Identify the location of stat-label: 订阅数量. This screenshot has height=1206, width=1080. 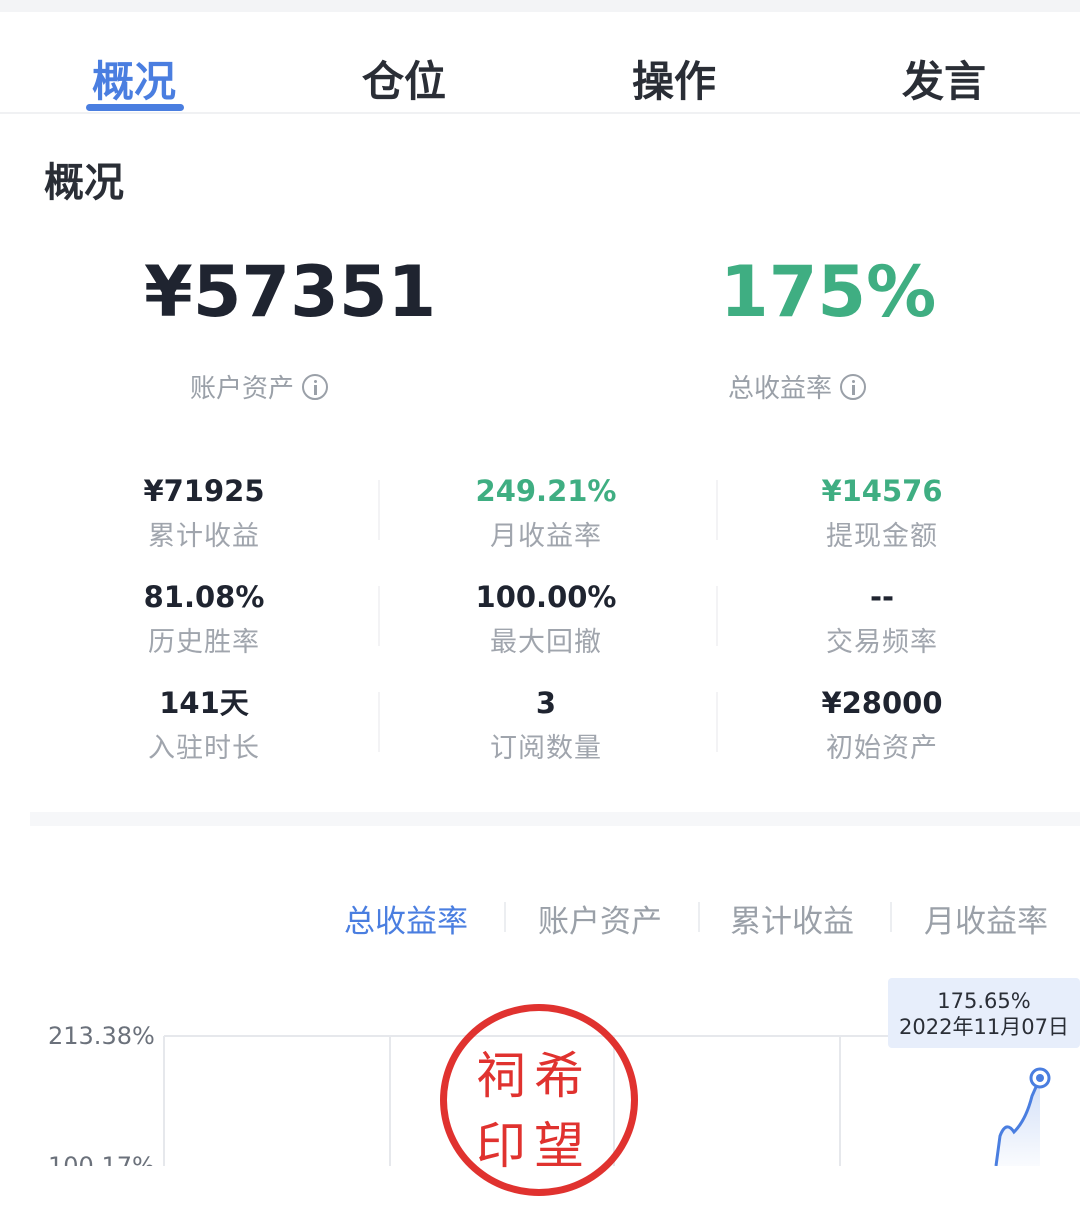
(546, 748).